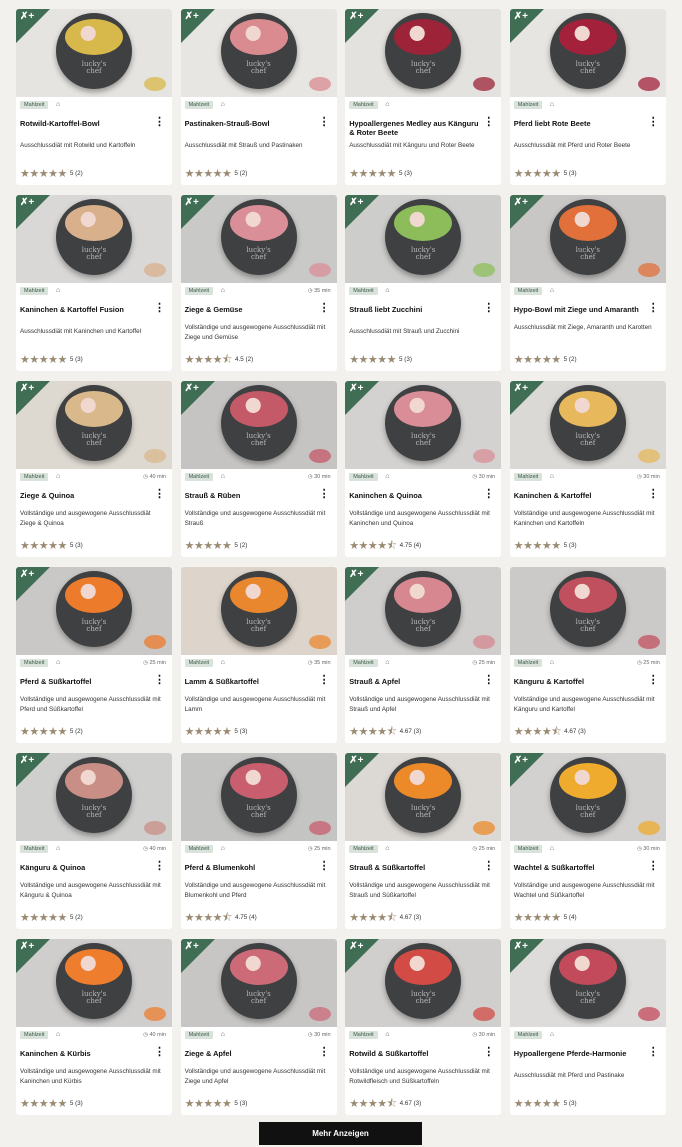  What do you see at coordinates (252, 1053) in the screenshot?
I see `product-title: Ziege & Apfel` at bounding box center [252, 1053].